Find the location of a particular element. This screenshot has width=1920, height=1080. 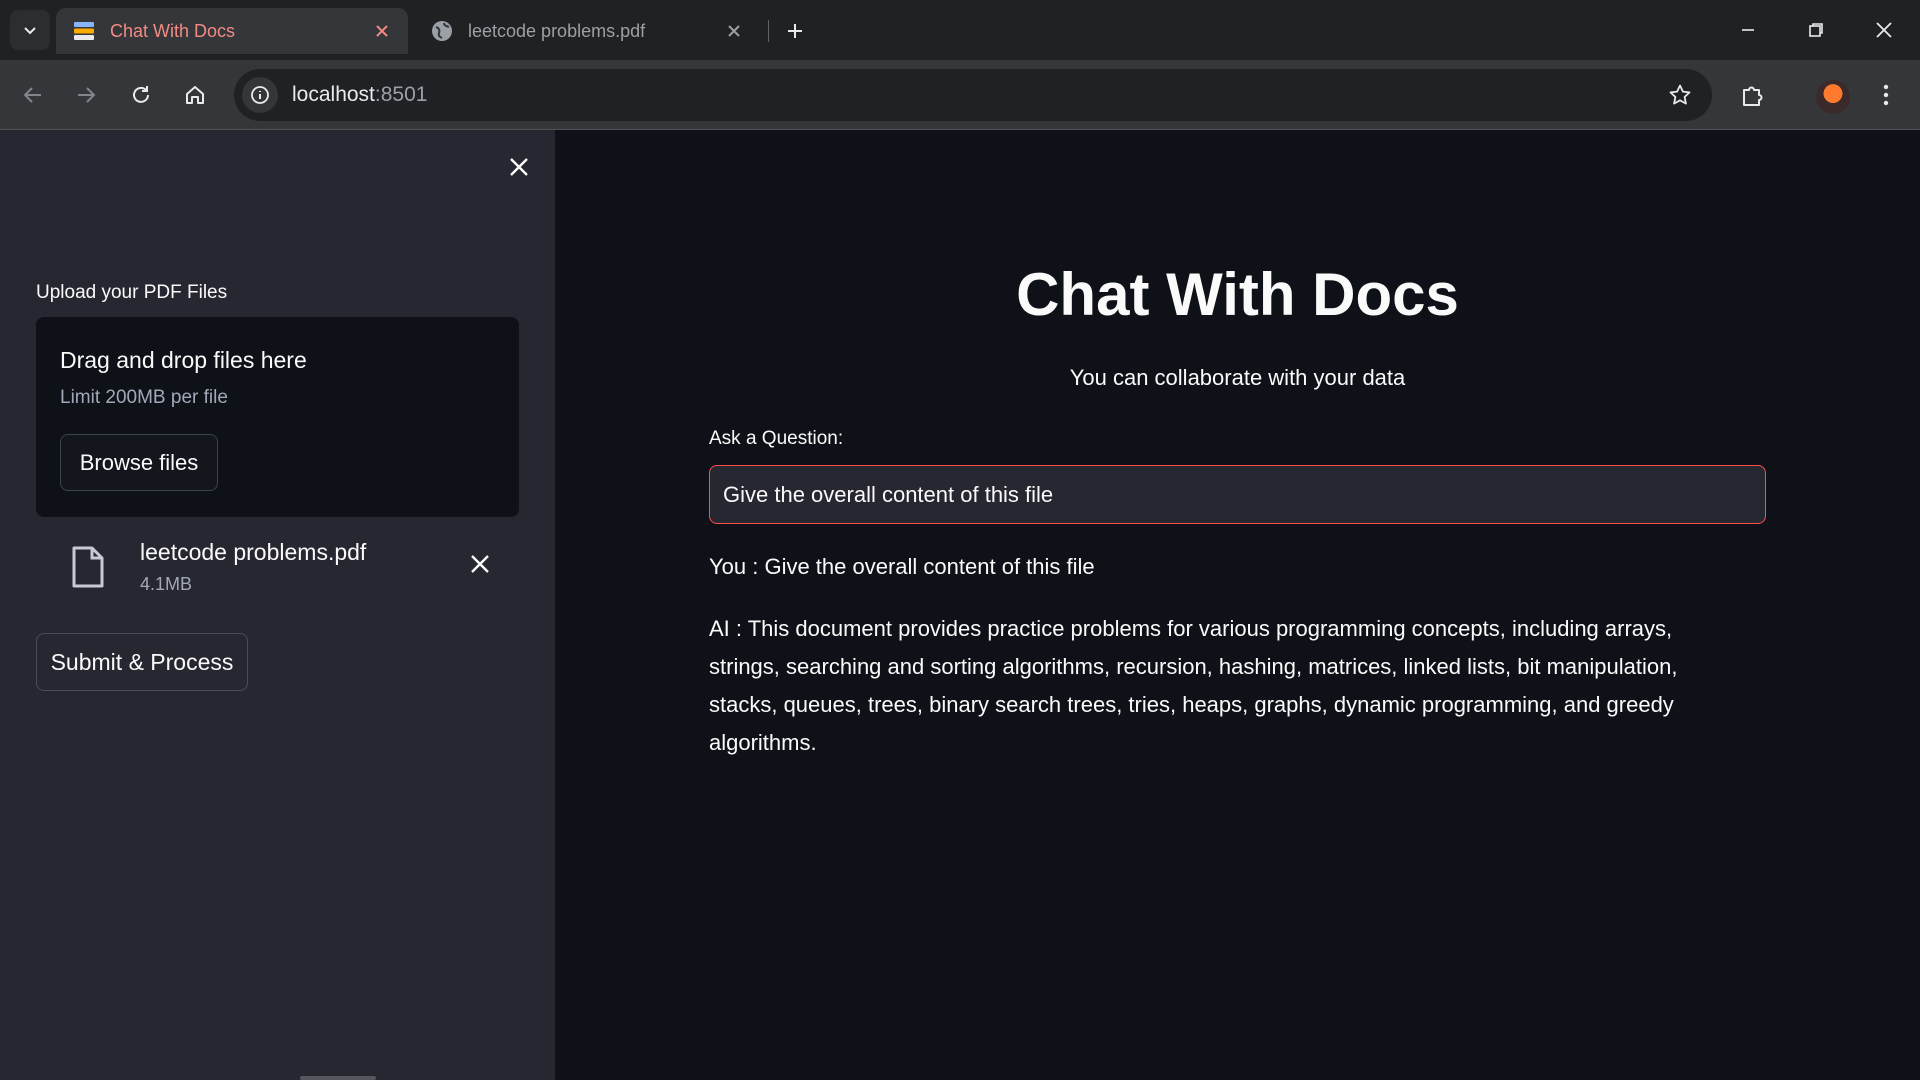

question-input is located at coordinates (1237, 494).